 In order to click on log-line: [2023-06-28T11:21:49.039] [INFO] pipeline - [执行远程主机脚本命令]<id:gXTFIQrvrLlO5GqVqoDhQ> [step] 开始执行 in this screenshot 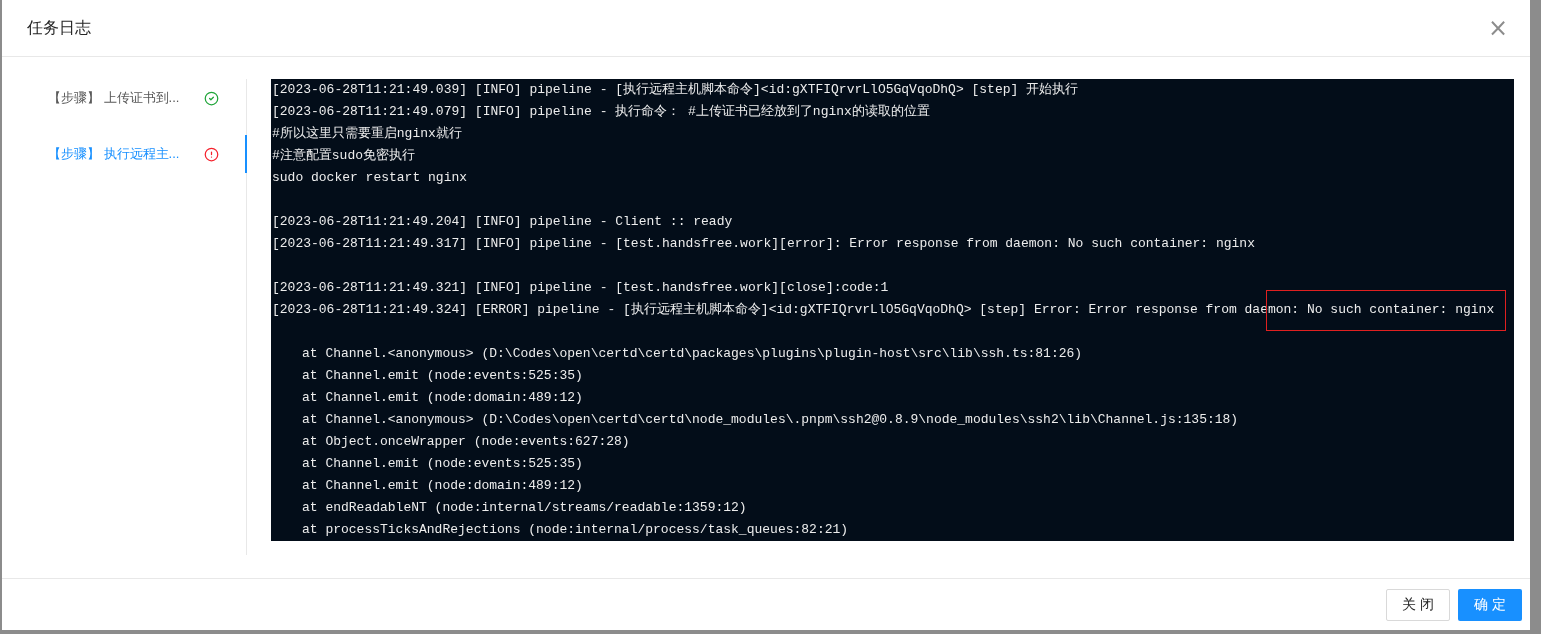, I will do `click(675, 90)`.